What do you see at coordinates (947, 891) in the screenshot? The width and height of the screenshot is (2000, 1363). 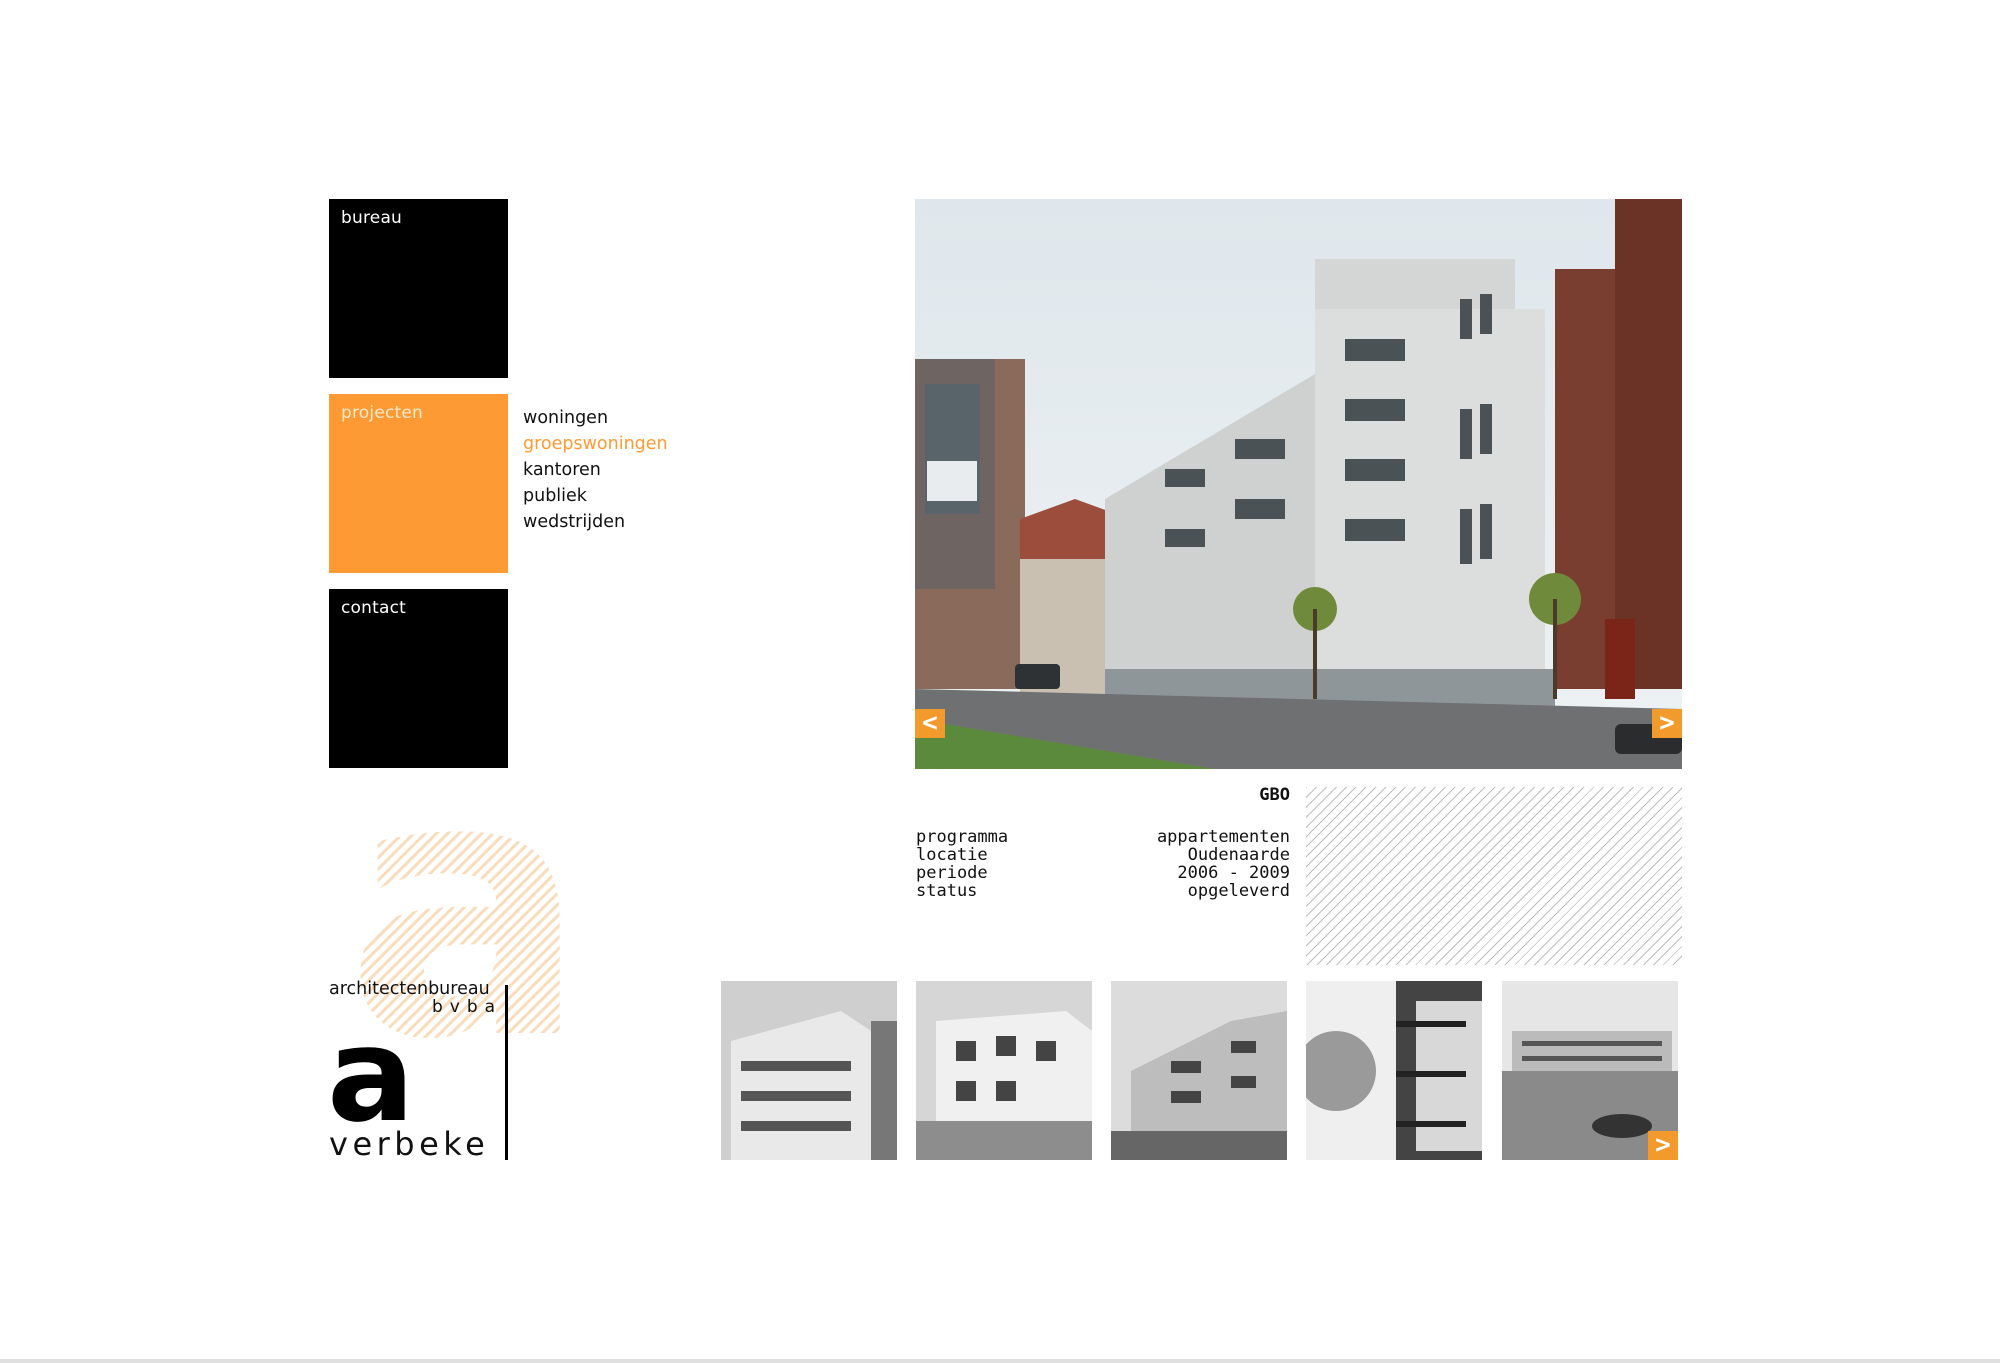 I see `label-status: status` at bounding box center [947, 891].